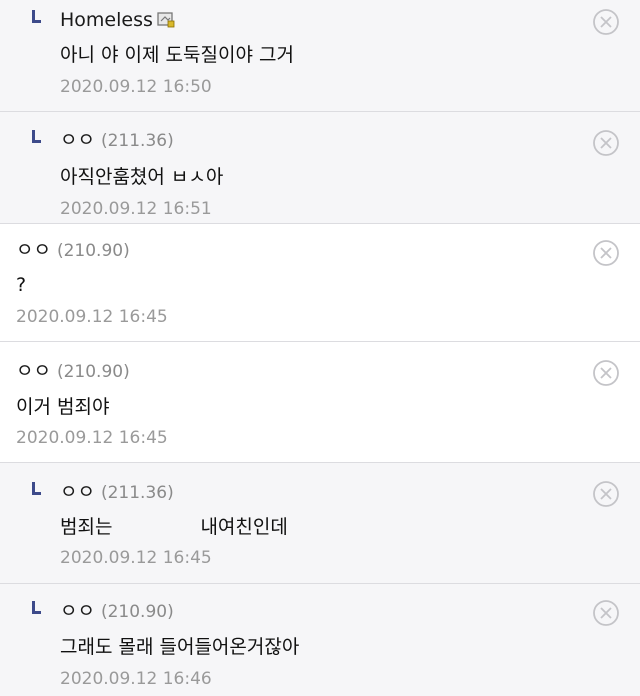 The width and height of the screenshot is (640, 696). I want to click on comment-author: Homeless, so click(117, 21).